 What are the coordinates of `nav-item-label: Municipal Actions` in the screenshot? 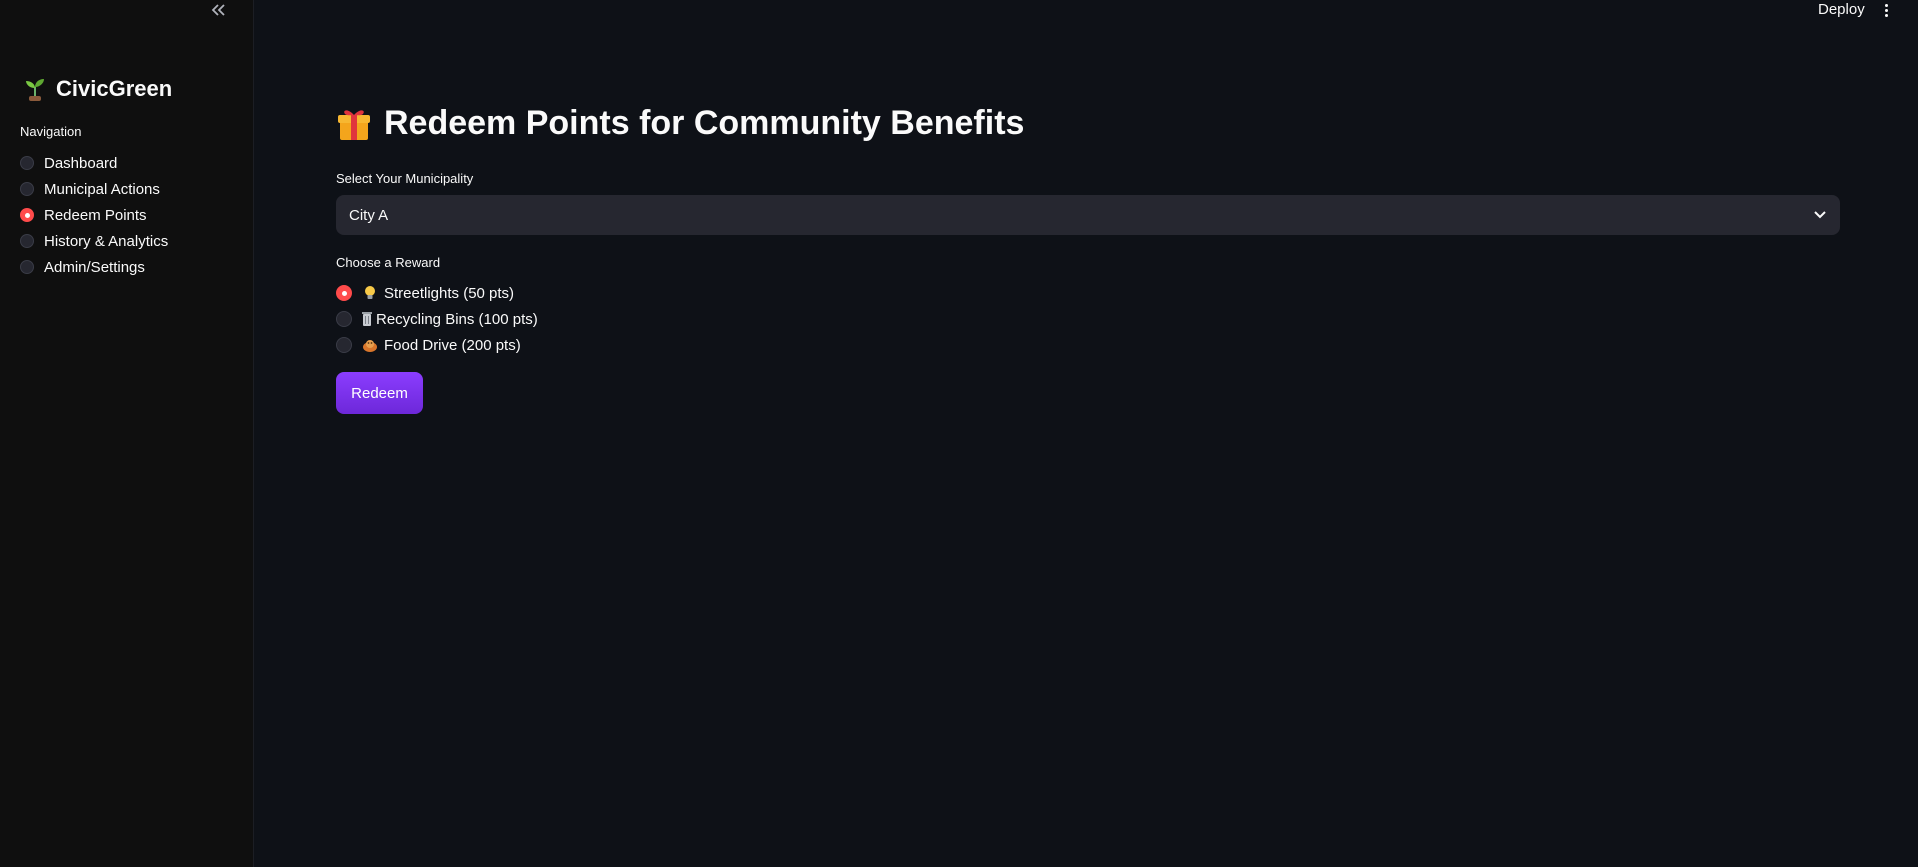 It's located at (102, 189).